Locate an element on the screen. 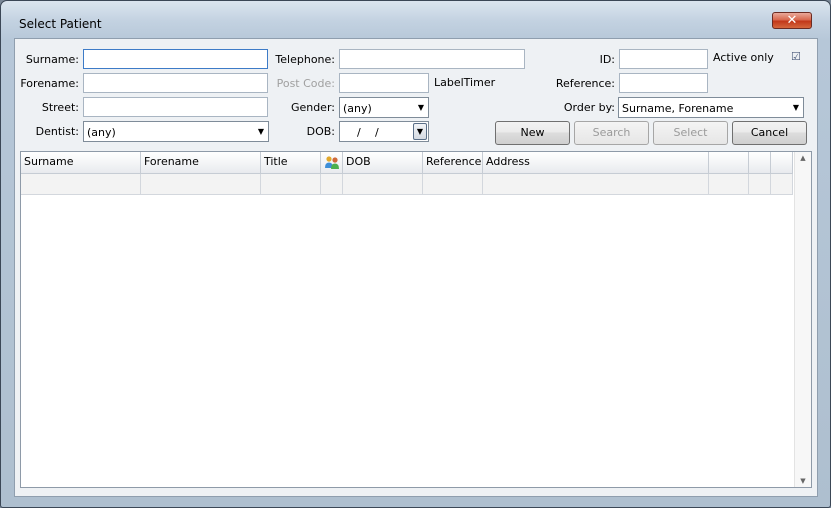 The image size is (831, 508). window-title: Select Patient is located at coordinates (60, 24).